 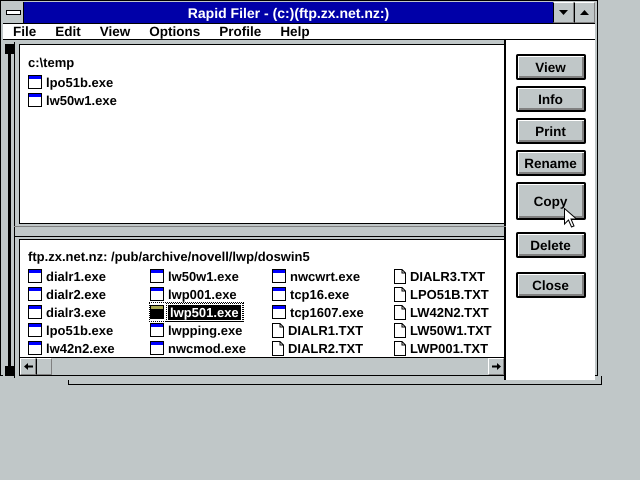 What do you see at coordinates (261, 231) in the screenshot?
I see `pane-splitter` at bounding box center [261, 231].